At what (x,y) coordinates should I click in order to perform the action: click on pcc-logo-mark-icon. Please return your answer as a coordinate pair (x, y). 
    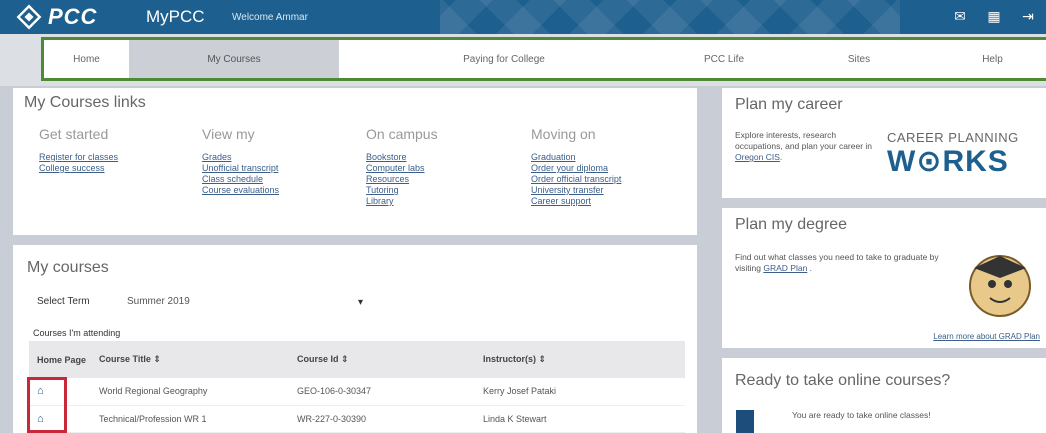
    Looking at the image, I should click on (29, 17).